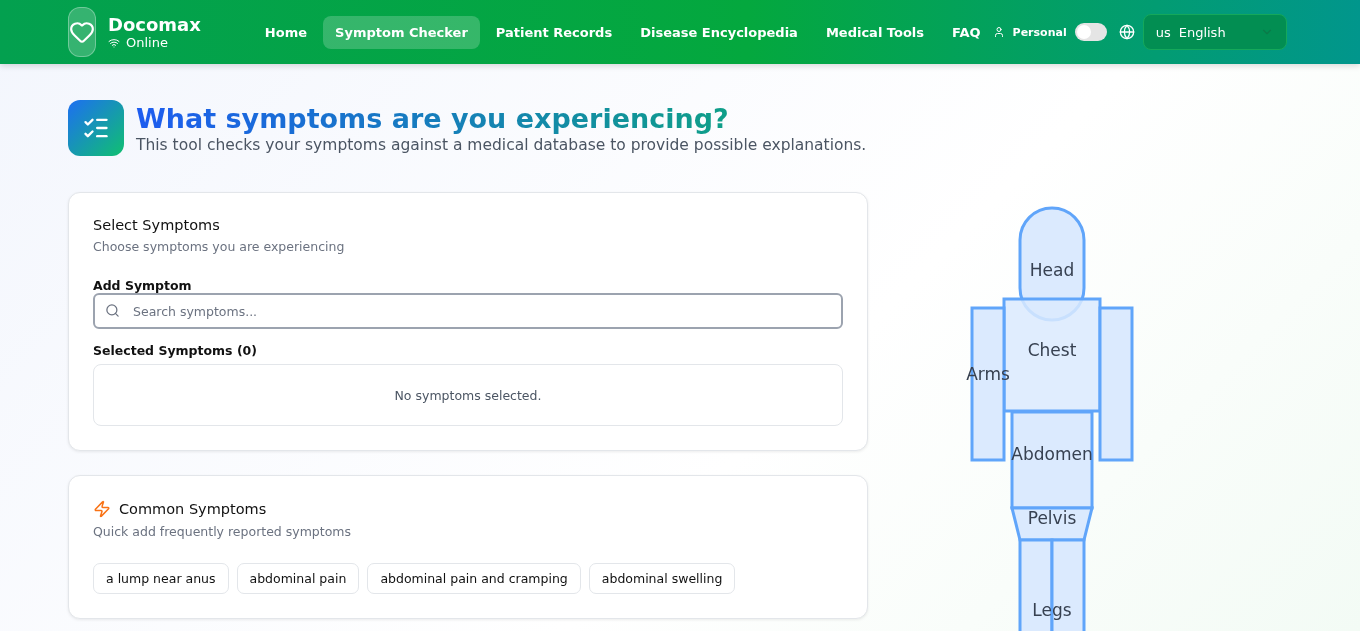 Image resolution: width=1360 pixels, height=631 pixels. What do you see at coordinates (114, 42) in the screenshot?
I see `wifi-icon` at bounding box center [114, 42].